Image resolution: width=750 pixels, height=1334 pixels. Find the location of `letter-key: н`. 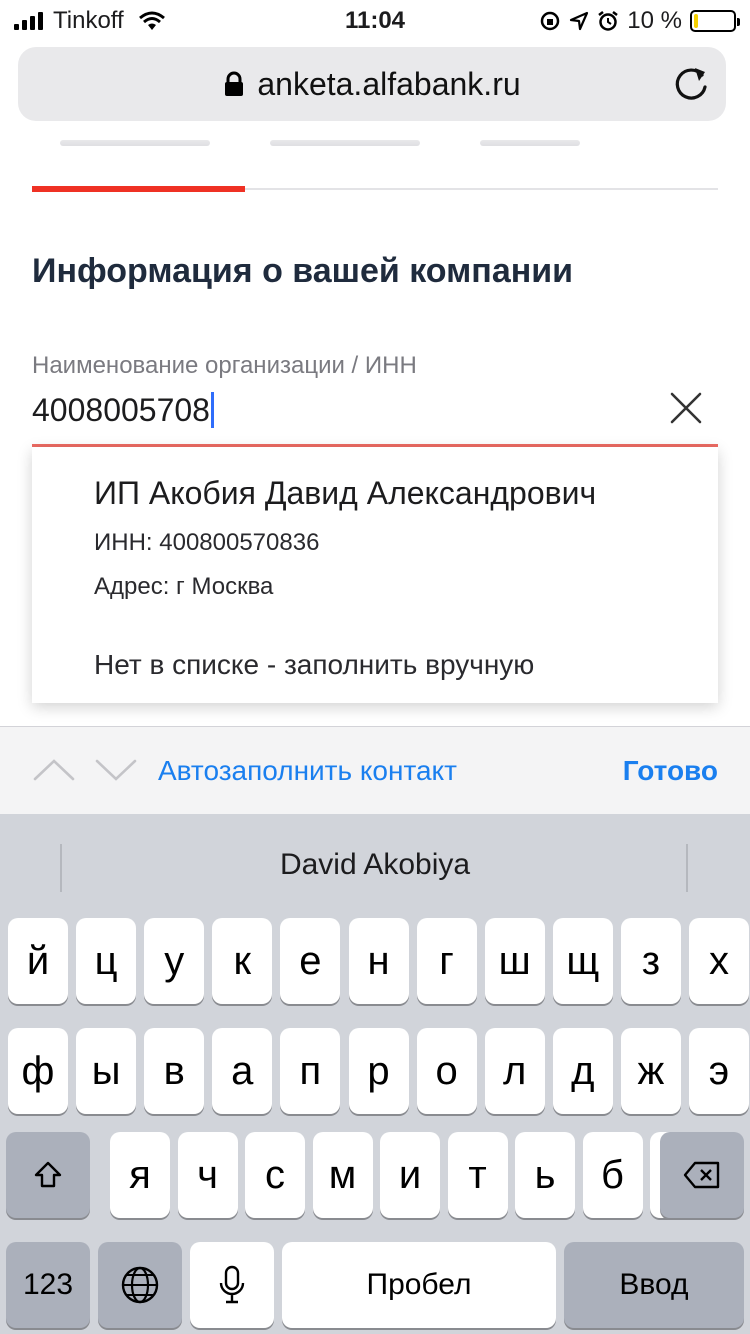

letter-key: н is located at coordinates (378, 961).